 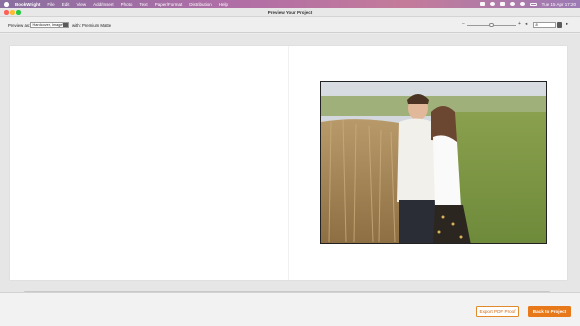 I want to click on menu-text: Text, so click(x=143, y=4).